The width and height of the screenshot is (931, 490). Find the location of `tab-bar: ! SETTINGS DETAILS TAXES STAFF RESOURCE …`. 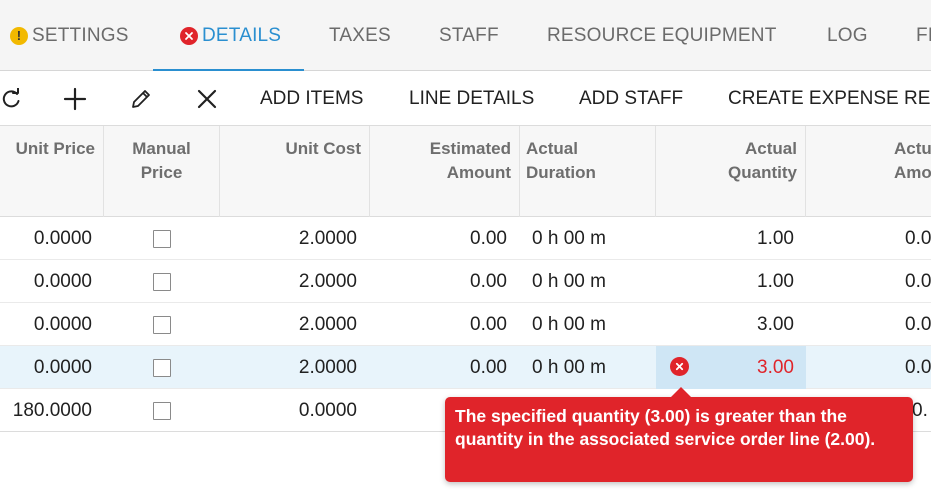

tab-bar: ! SETTINGS DETAILS TAXES STAFF RESOURCE … is located at coordinates (465, 36).